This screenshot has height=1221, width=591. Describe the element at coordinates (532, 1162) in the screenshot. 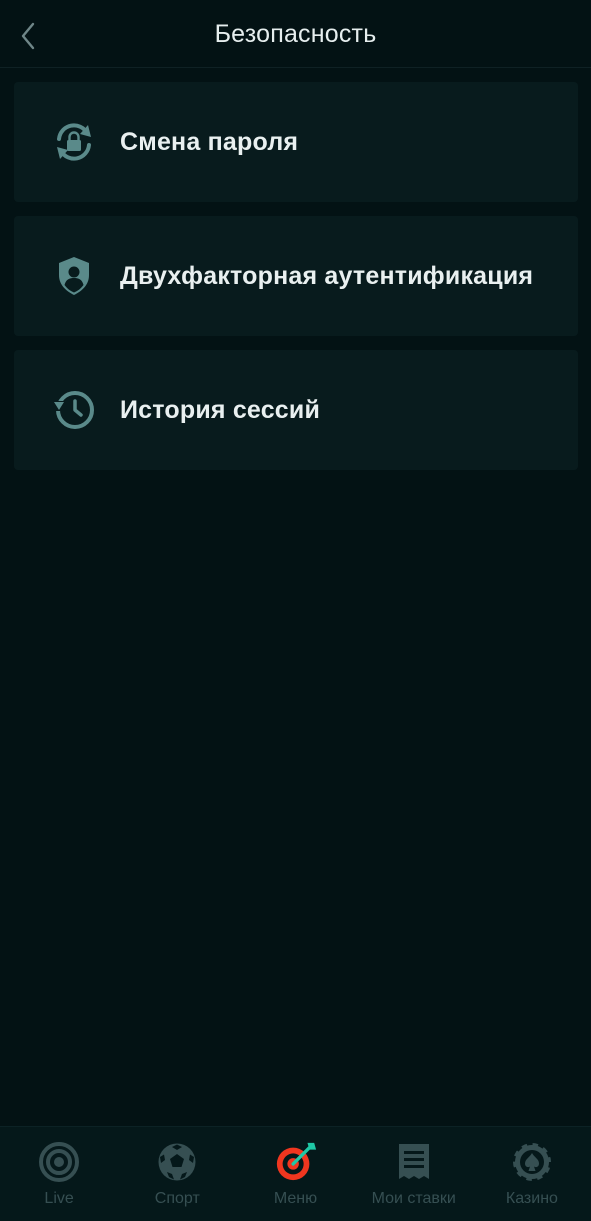

I see `casino-chip-icon` at that location.